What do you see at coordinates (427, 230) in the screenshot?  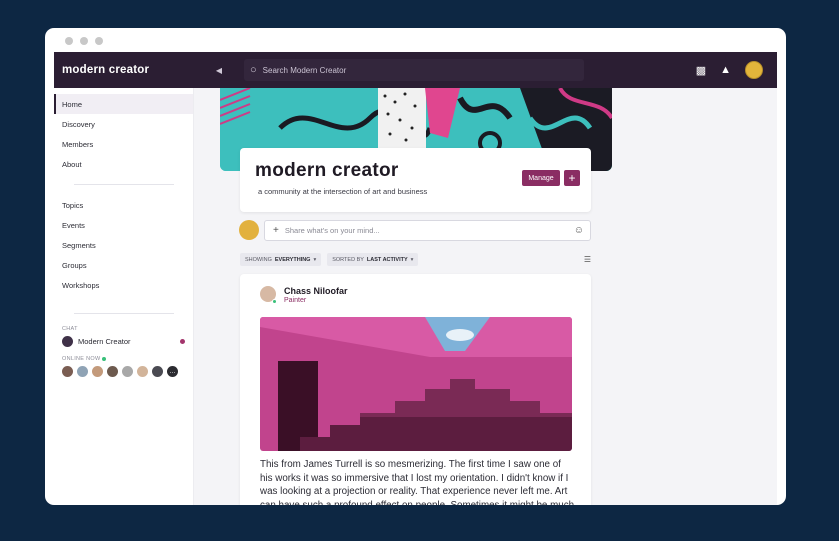 I see `post-composer-input: + Share what's on your mind... ☺` at bounding box center [427, 230].